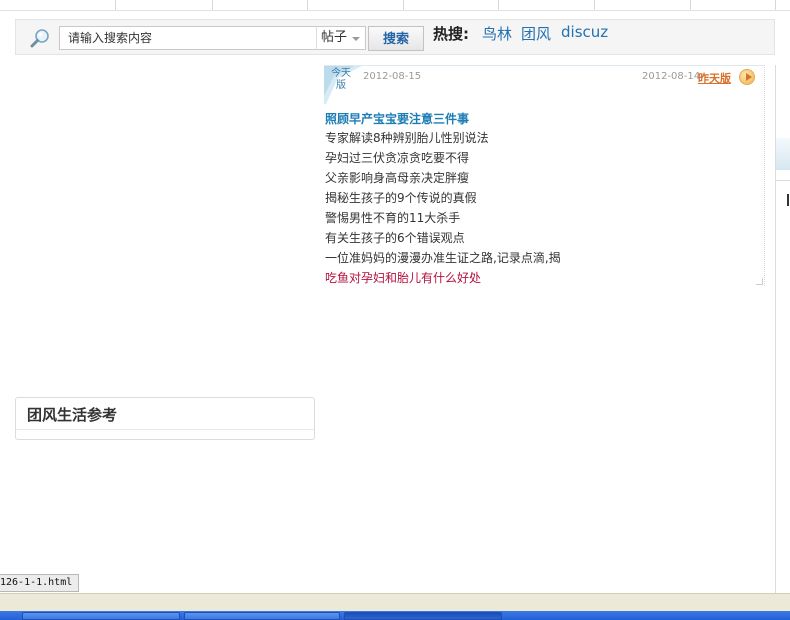 The image size is (790, 620). What do you see at coordinates (397, 118) in the screenshot?
I see `news-headline: 照顾早产宝宝要注意三件事` at bounding box center [397, 118].